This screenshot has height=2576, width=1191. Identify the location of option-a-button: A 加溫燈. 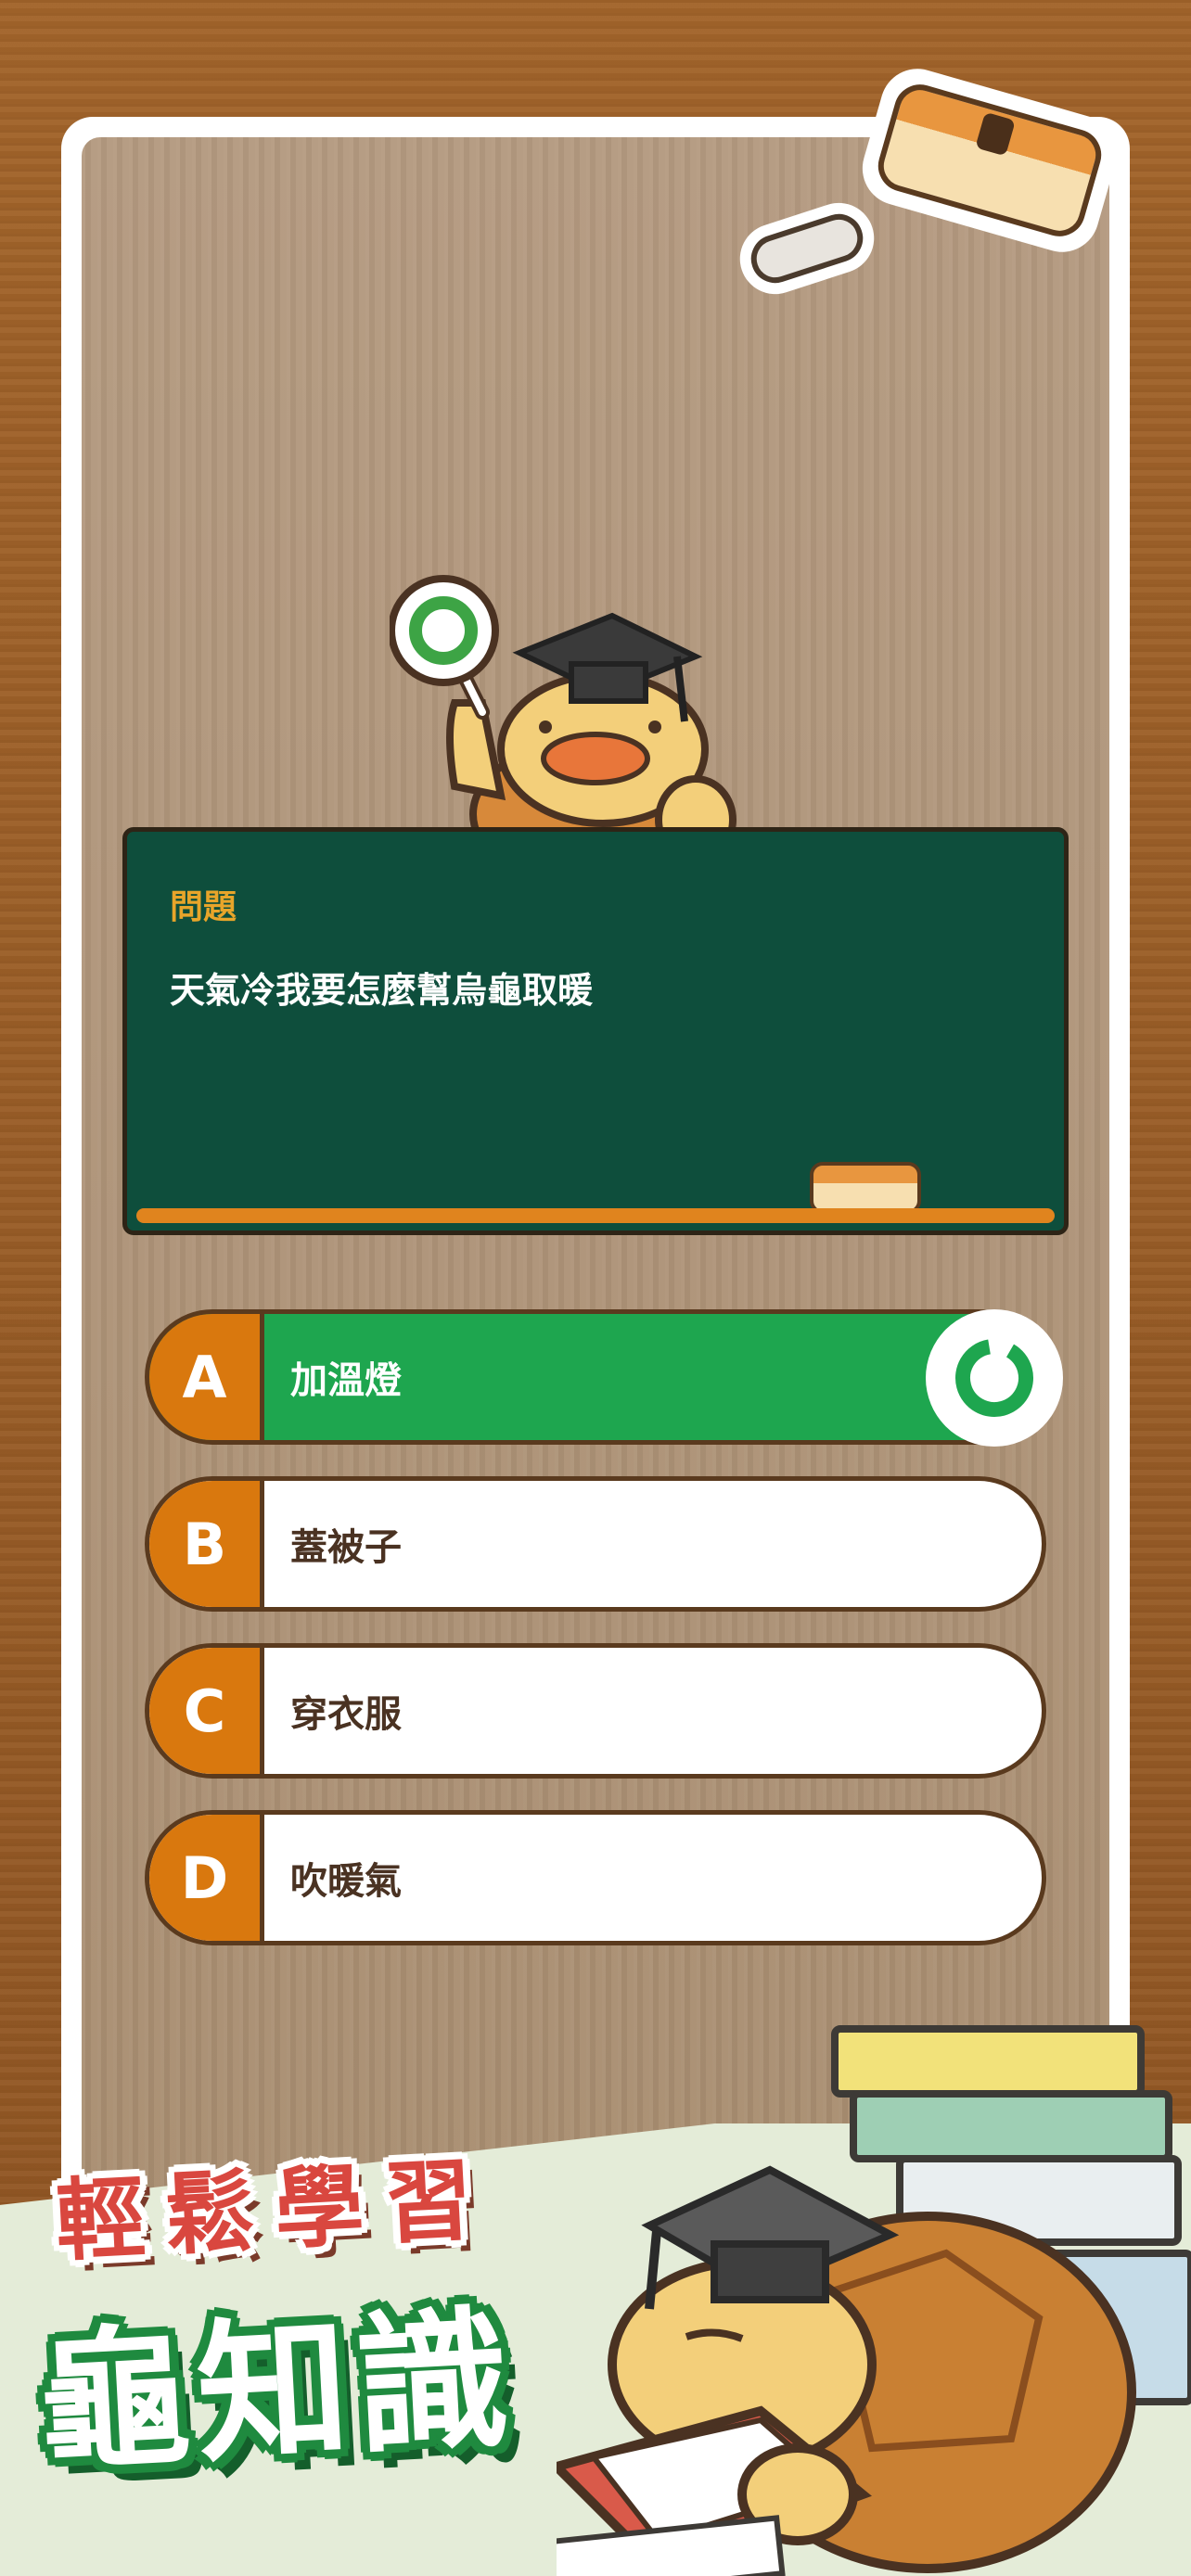
(595, 1377).